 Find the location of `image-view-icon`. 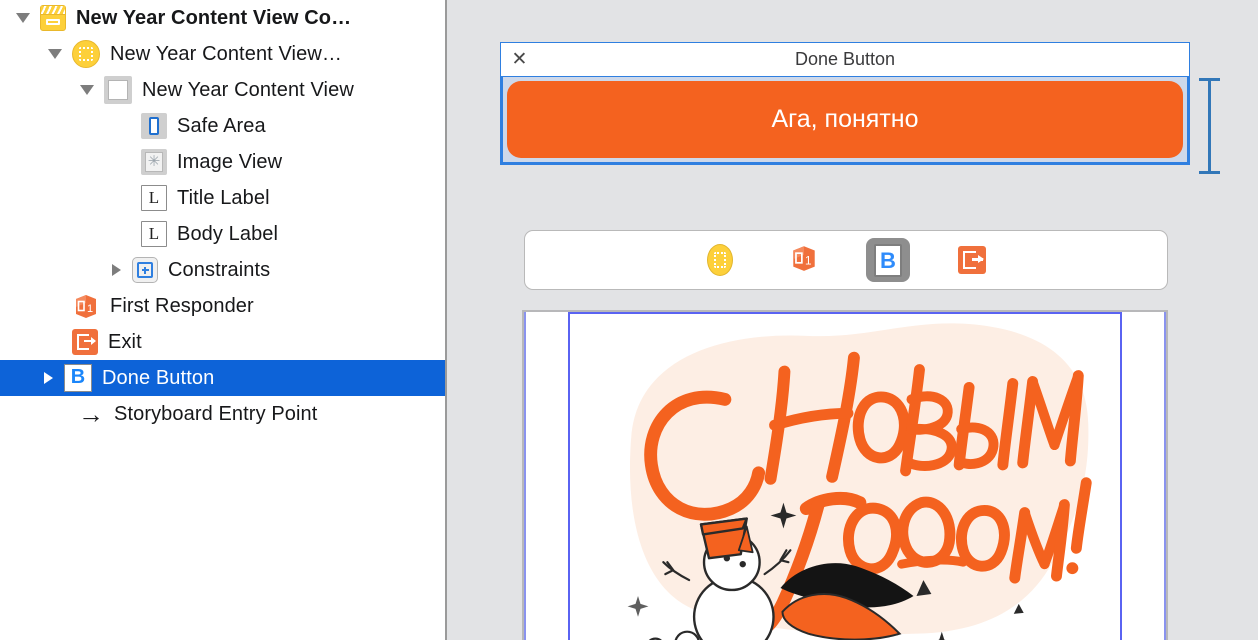

image-view-icon is located at coordinates (154, 162).